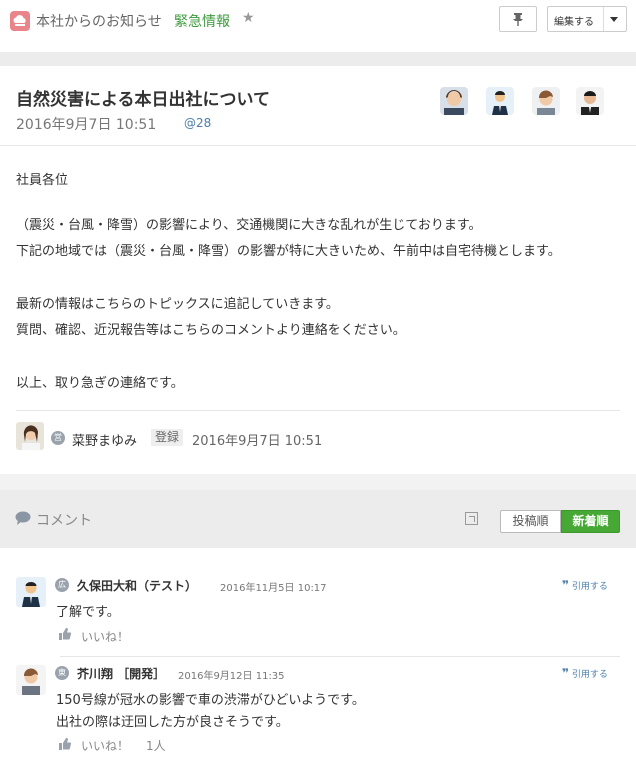 Image resolution: width=636 pixels, height=759 pixels. I want to click on top-bar: 本社からのお知らせ 緊急情報 ★ 編集する, so click(318, 21).